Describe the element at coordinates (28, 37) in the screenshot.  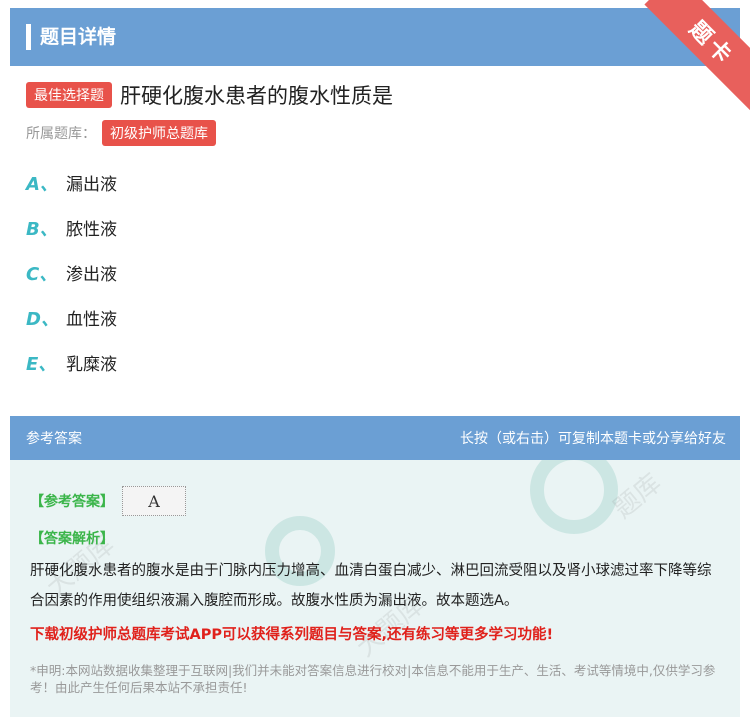
I see `header-accent-bar` at that location.